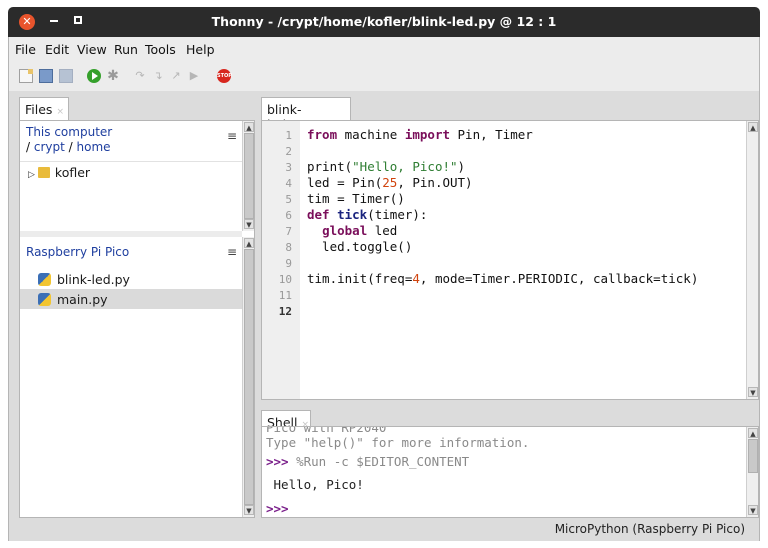 This screenshot has width=768, height=548. Describe the element at coordinates (368, 461) in the screenshot. I see `shell-command-line: >>> %Run -c $EDITOR_CONTENT` at that location.